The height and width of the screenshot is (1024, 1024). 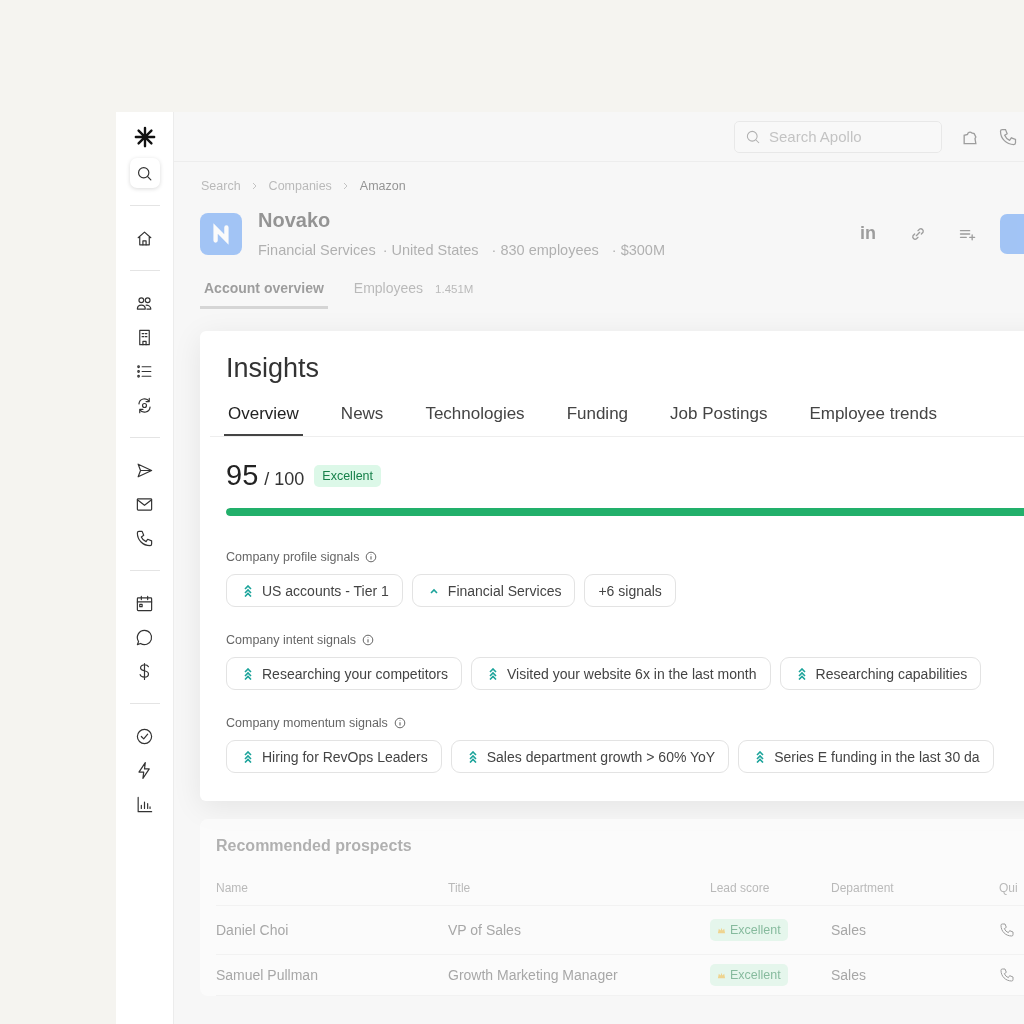 I want to click on signal-chip: +6 signals, so click(x=630, y=590).